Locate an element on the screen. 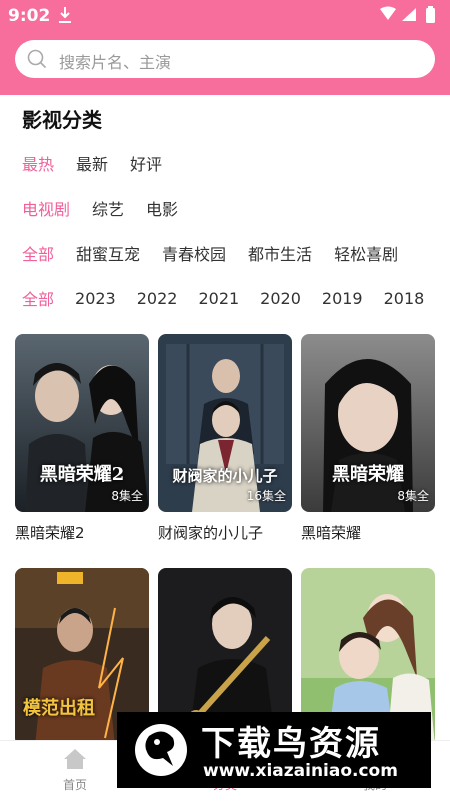  status-bar: 9:02 is located at coordinates (225, 16).